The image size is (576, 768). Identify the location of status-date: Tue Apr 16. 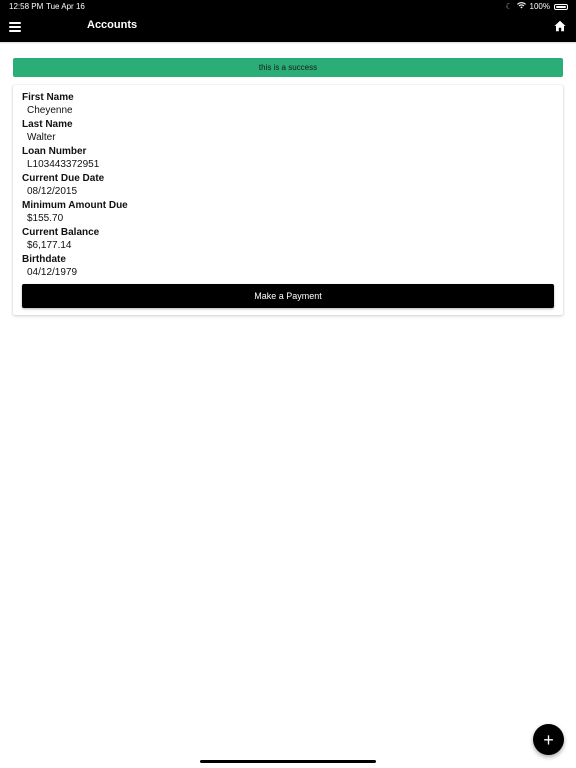
(65, 6).